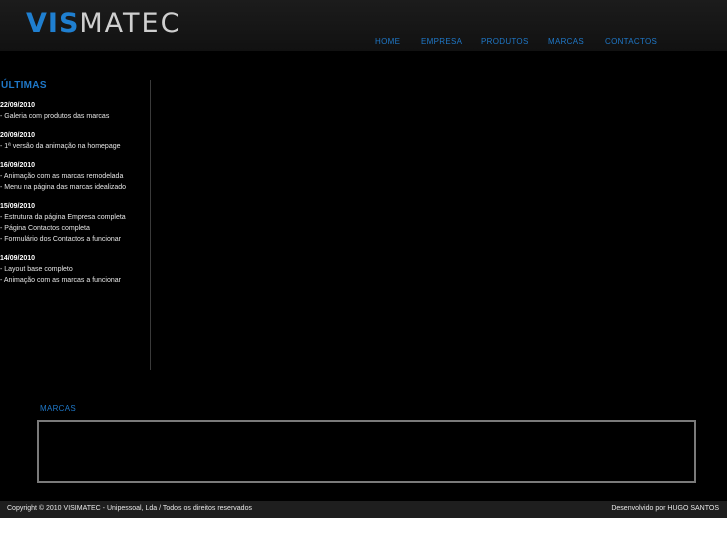 This screenshot has height=545, width=727. What do you see at coordinates (18, 206) in the screenshot?
I see `news-date: 15/09/2010` at bounding box center [18, 206].